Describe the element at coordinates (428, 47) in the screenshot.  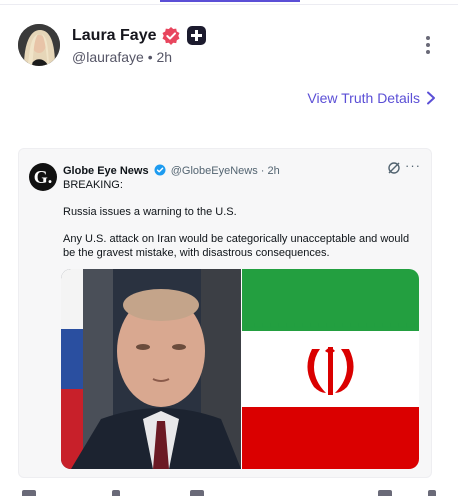
I see `more-vertical-icon` at that location.